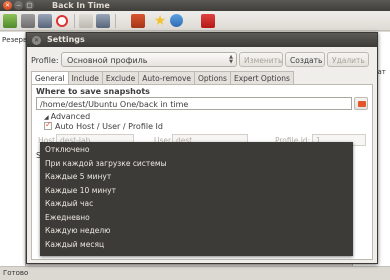 The width and height of the screenshot is (390, 280). I want to click on refresh-icon, so click(28, 21).